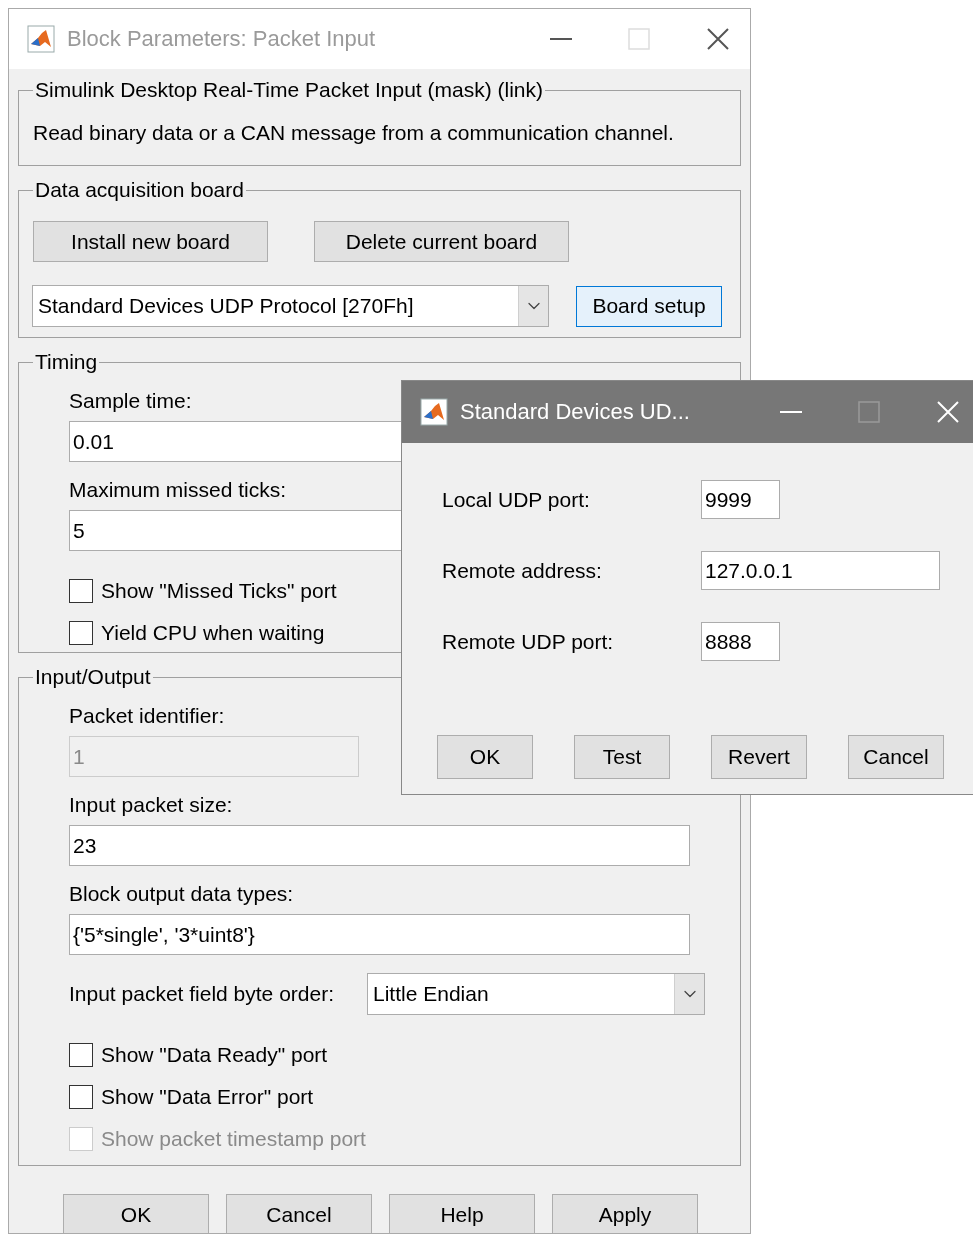 This screenshot has width=973, height=1234. Describe the element at coordinates (740, 499) in the screenshot. I see `input-field: 9999` at that location.